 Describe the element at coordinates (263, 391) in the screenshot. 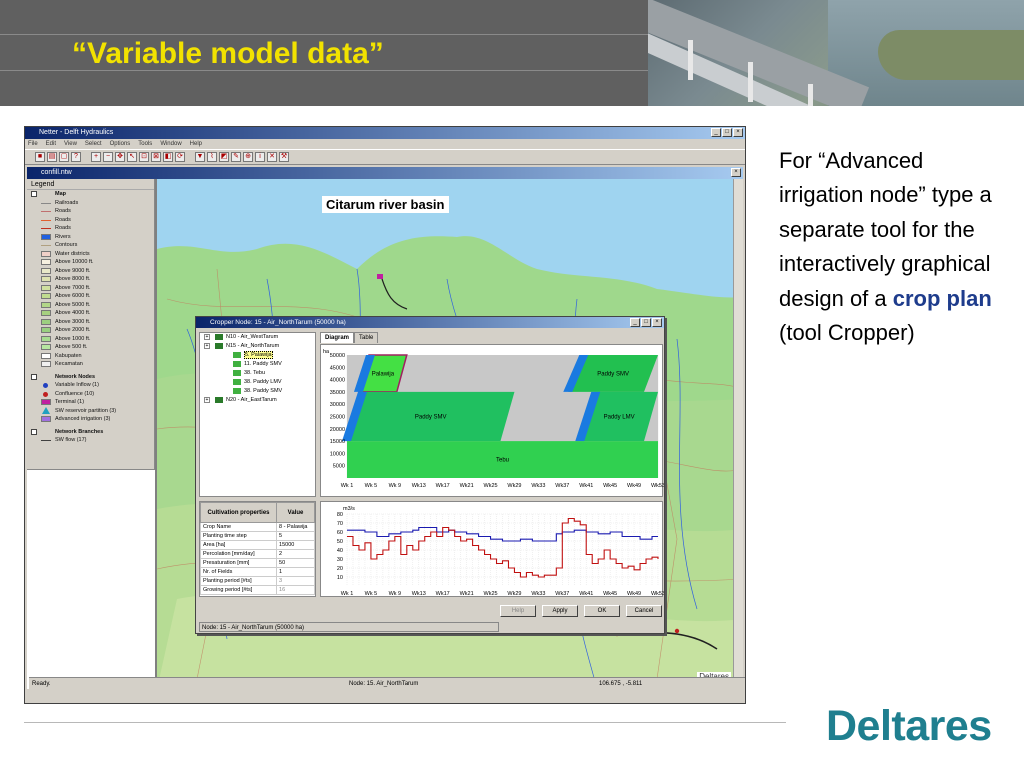

I see `tree-label: 38. Paddy SMV` at that location.